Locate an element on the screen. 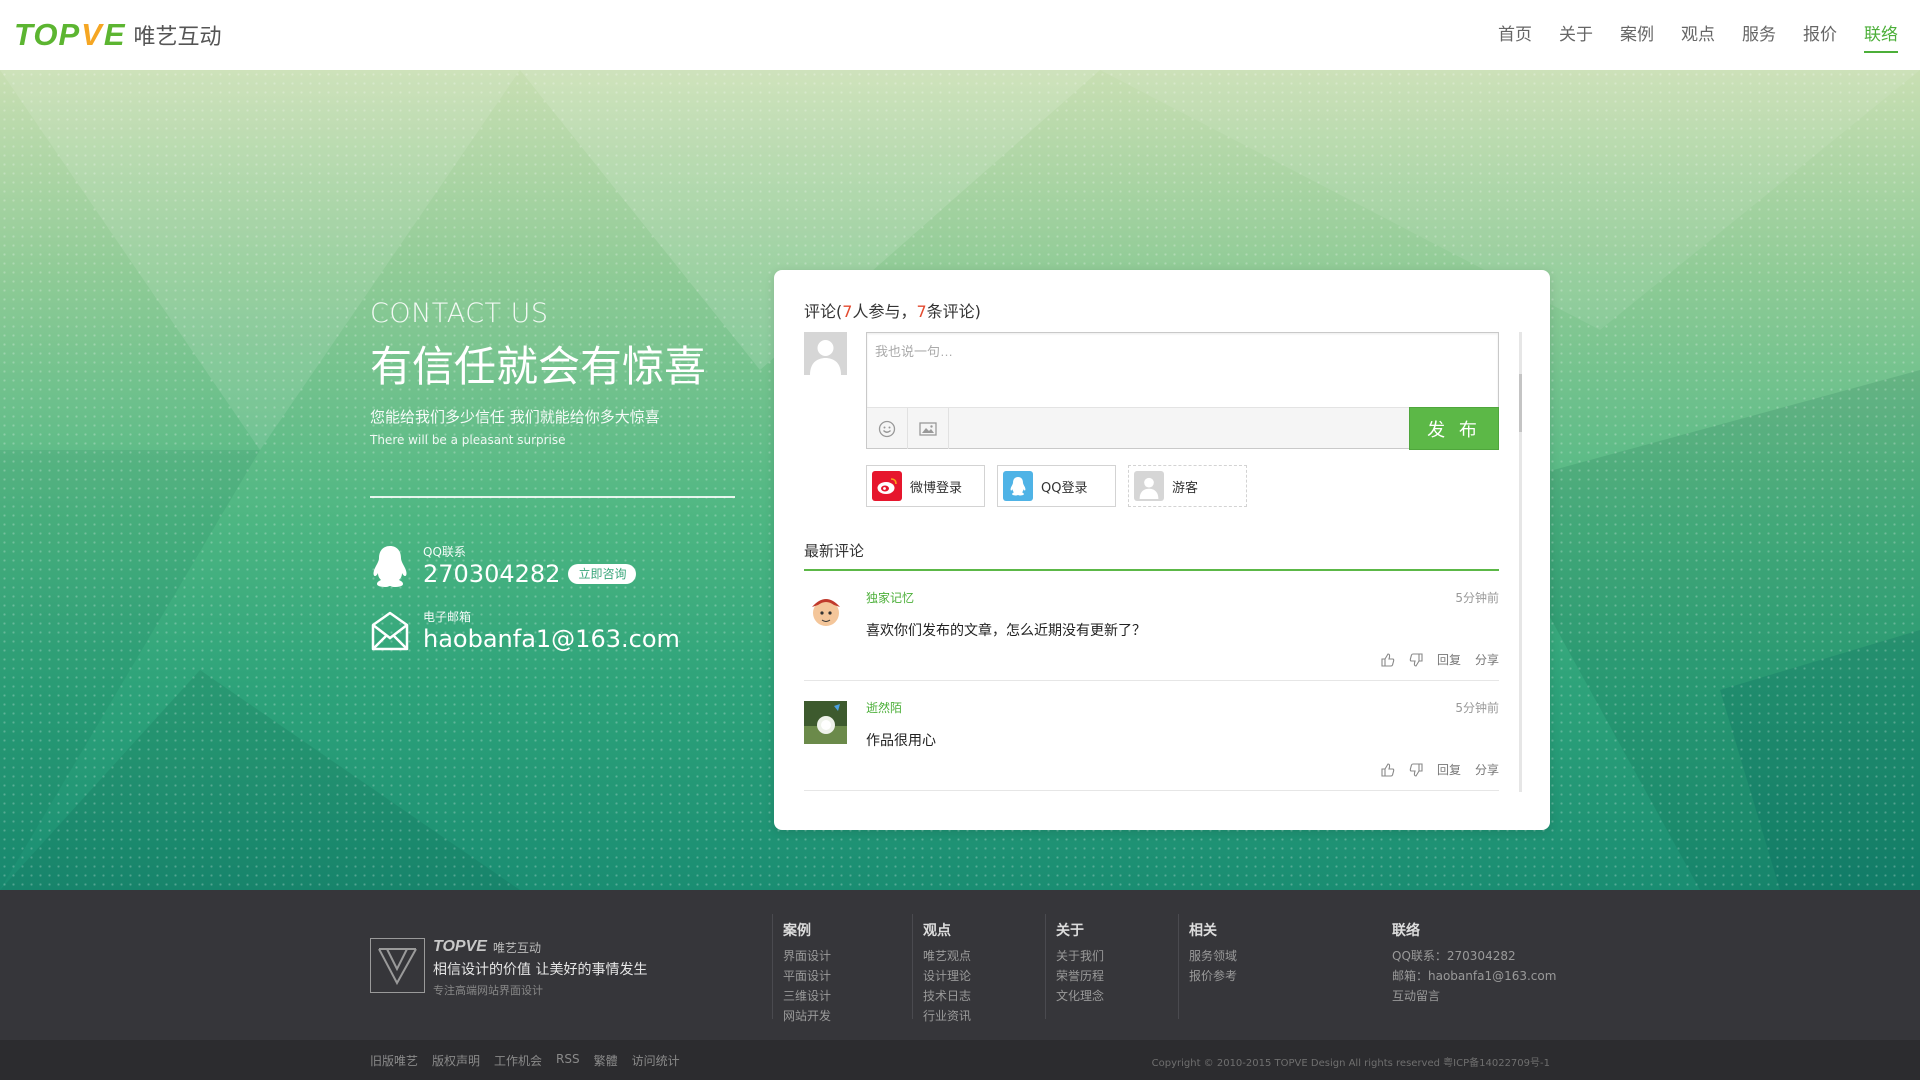 Image resolution: width=1920 pixels, height=1080 pixels. comment-item: 独家记忆 5分钟前 喜欢你们发布的文章，怎么近期没有更新了？ 回复 分享 is located at coordinates (1151, 626).